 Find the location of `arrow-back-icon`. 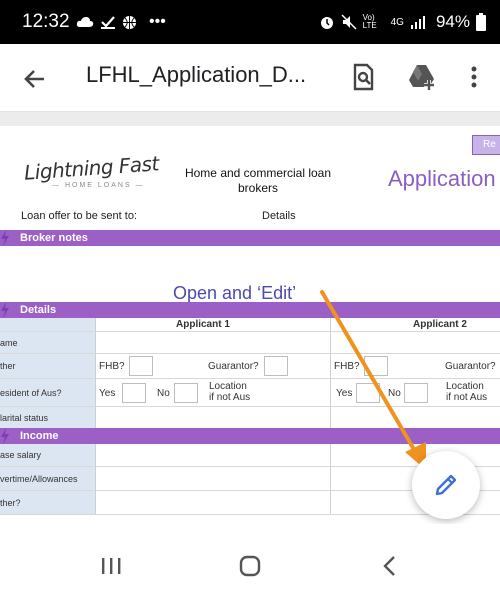

arrow-back-icon is located at coordinates (34, 79).